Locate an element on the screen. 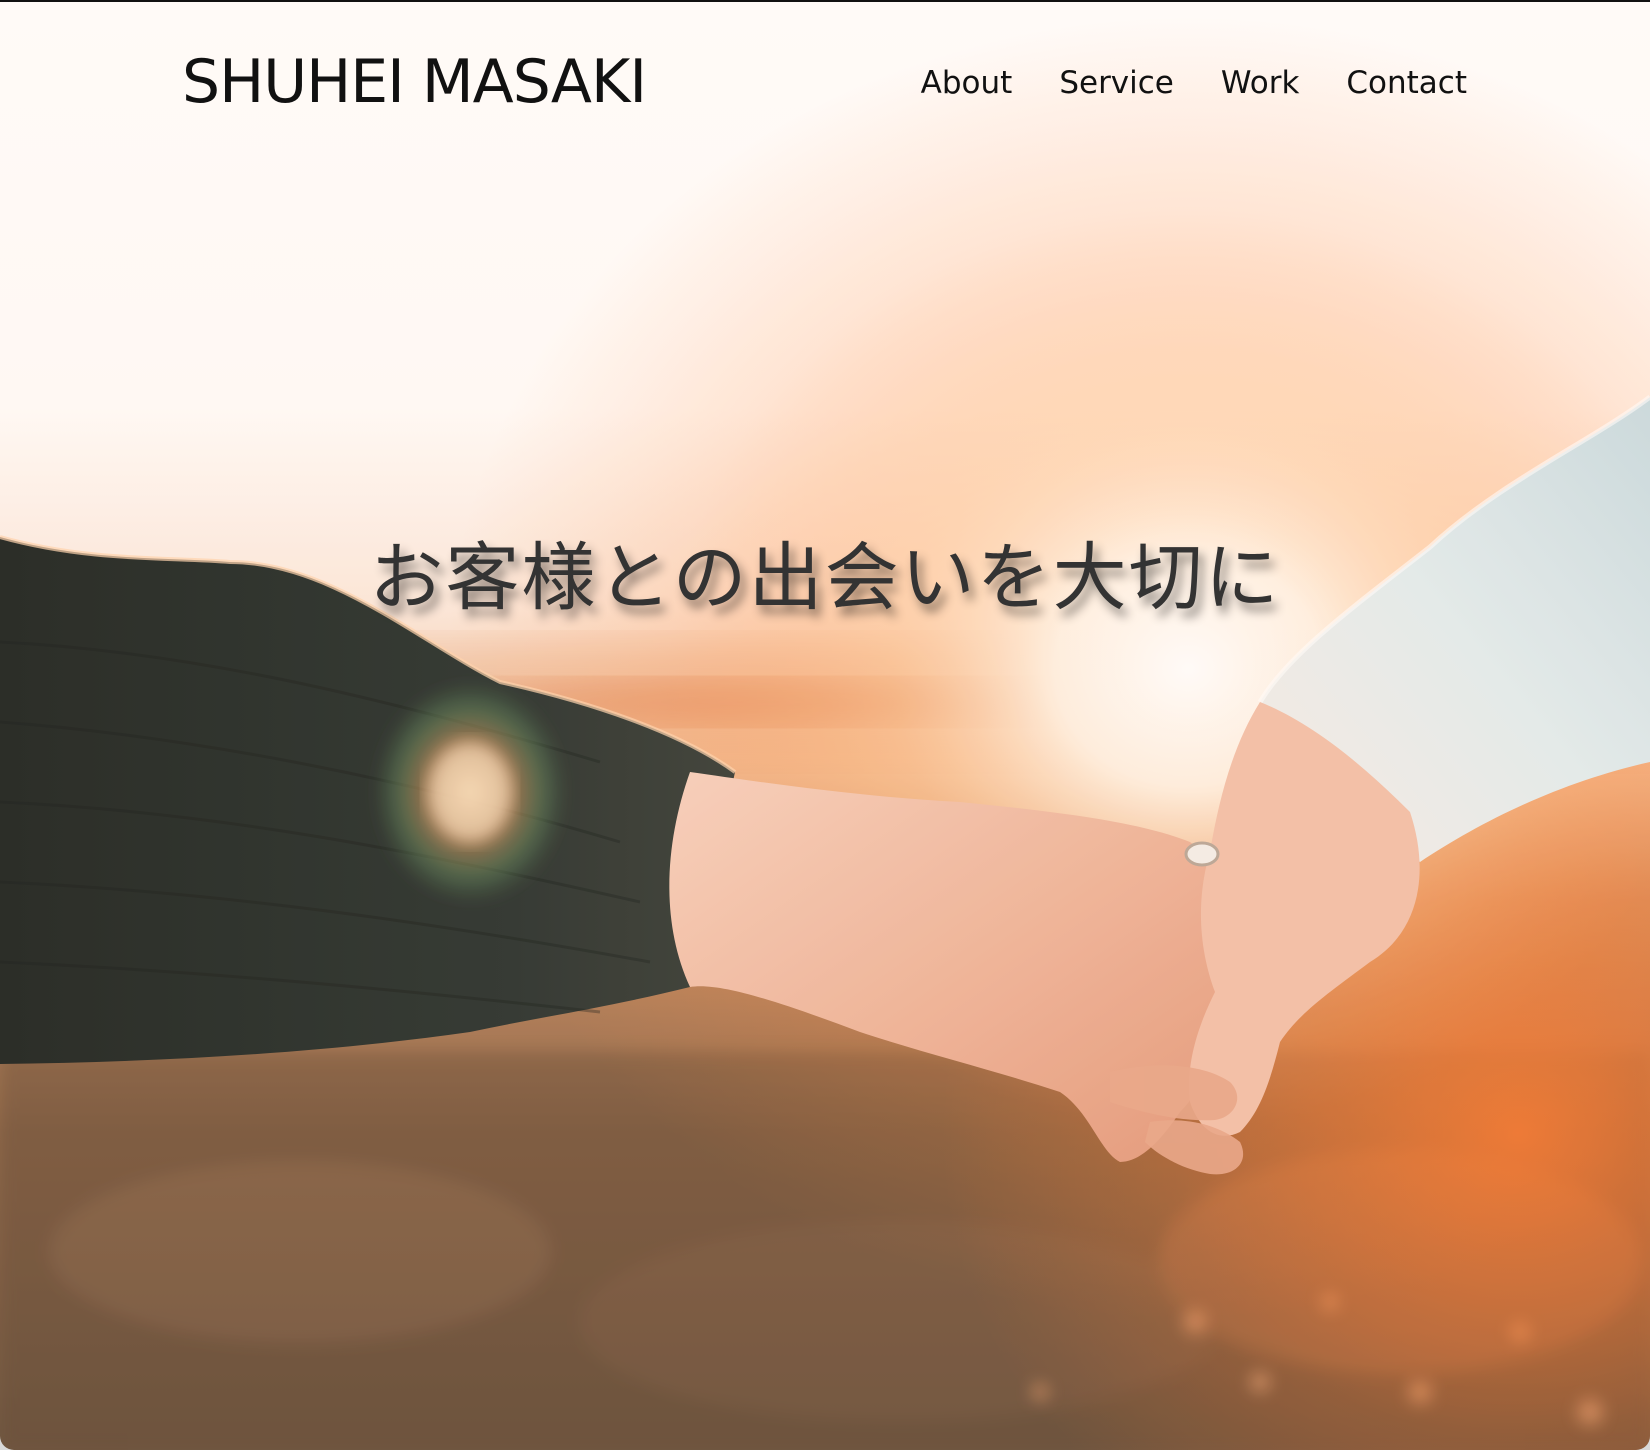 The width and height of the screenshot is (1650, 1450). nav-link-about: About is located at coordinates (967, 83).